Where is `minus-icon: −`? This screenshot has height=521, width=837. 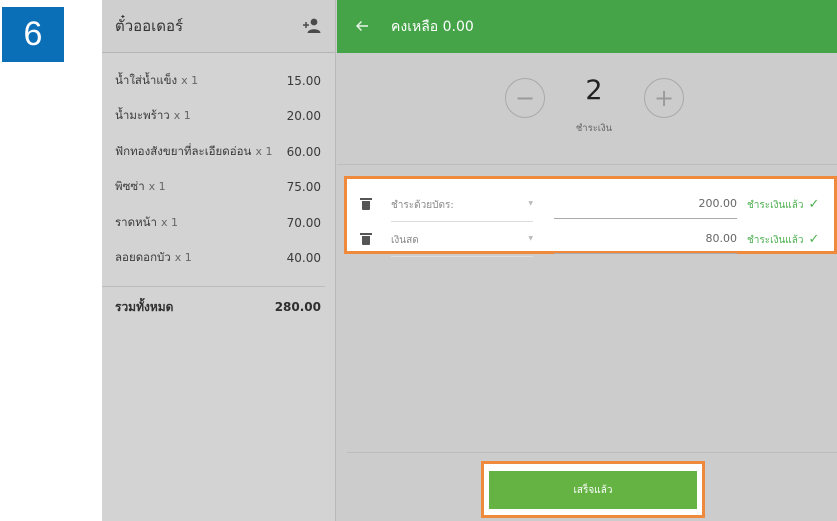
minus-icon: − is located at coordinates (525, 98).